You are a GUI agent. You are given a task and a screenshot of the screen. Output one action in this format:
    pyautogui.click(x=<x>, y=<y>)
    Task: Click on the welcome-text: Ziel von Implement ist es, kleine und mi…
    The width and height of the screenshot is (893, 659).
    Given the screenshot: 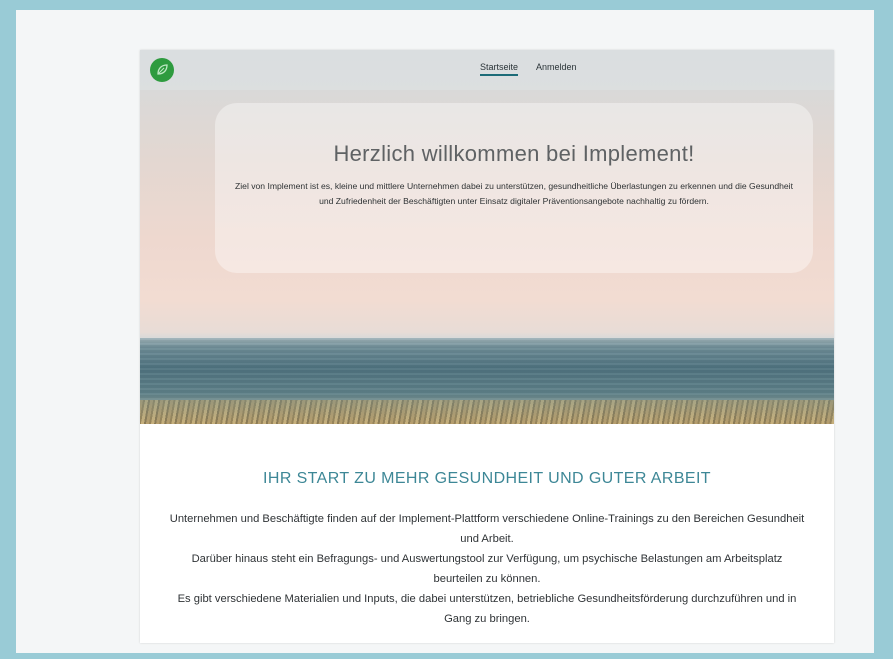 What is the action you would take?
    pyautogui.click(x=514, y=193)
    